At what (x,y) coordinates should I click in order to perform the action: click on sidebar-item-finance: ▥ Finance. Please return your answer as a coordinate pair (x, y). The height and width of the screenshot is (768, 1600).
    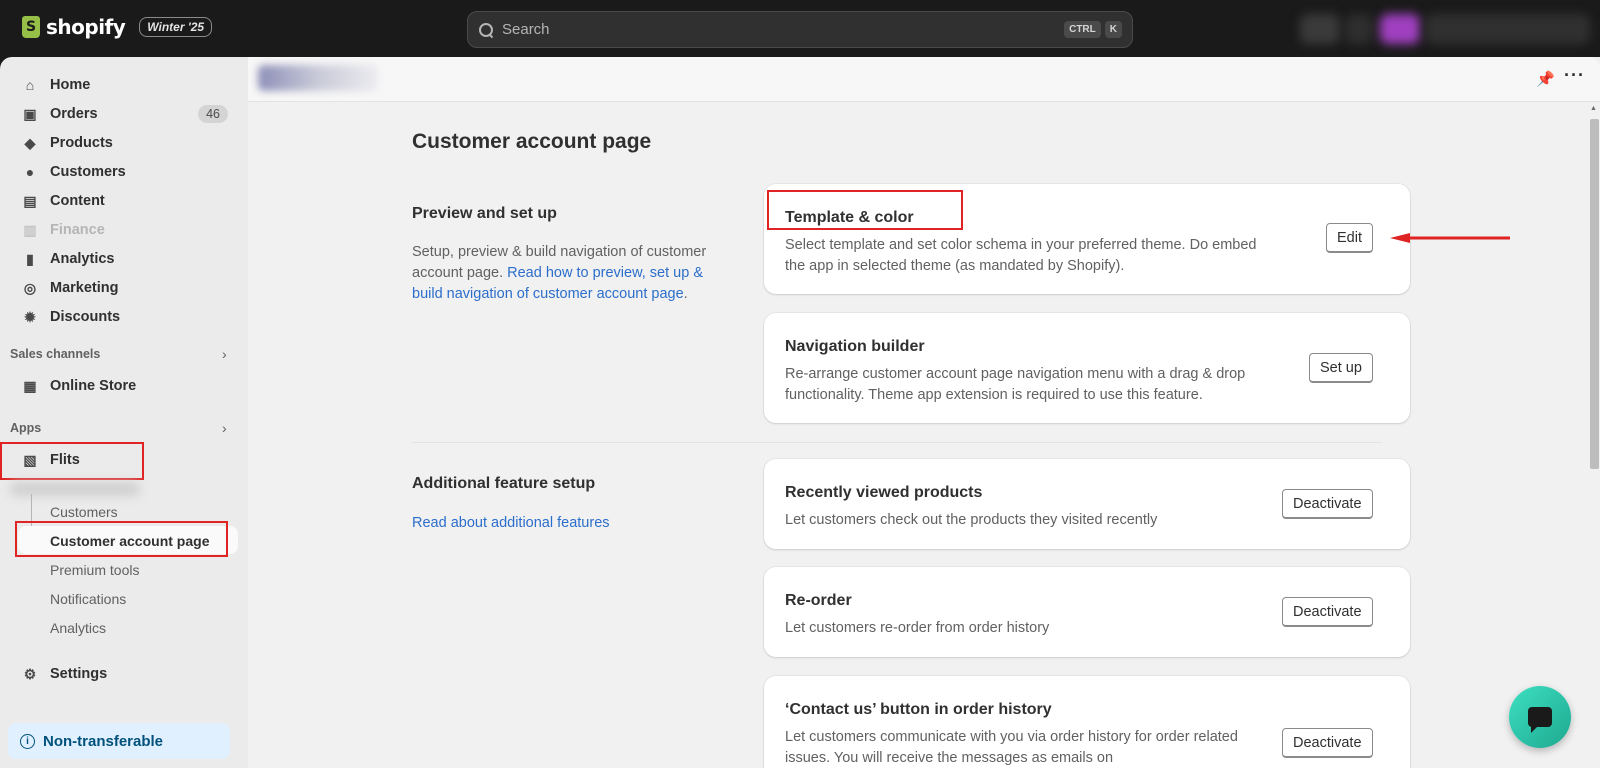
    Looking at the image, I should click on (124, 230).